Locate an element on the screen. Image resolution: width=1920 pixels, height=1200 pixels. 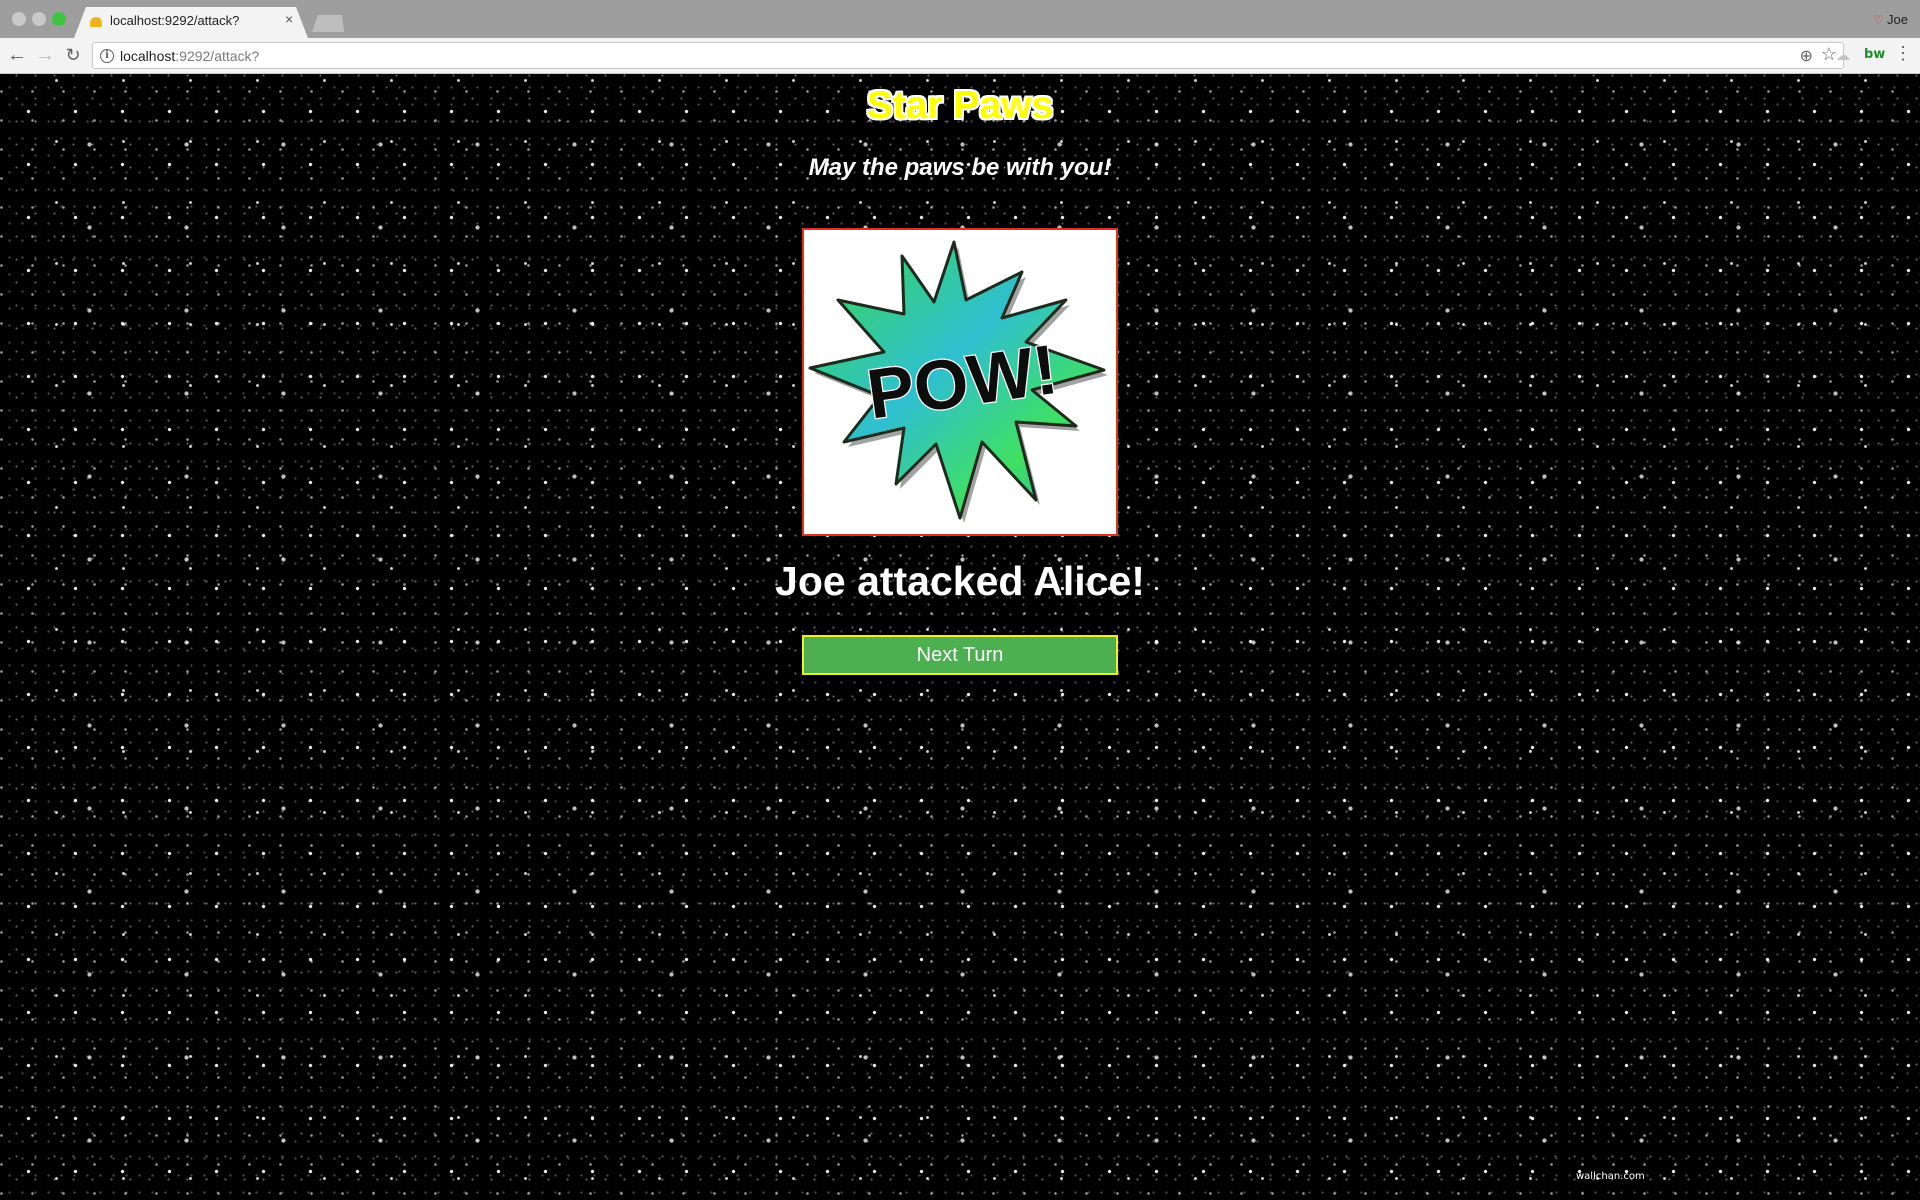
profile-icon: ♡ is located at coordinates (1879, 20).